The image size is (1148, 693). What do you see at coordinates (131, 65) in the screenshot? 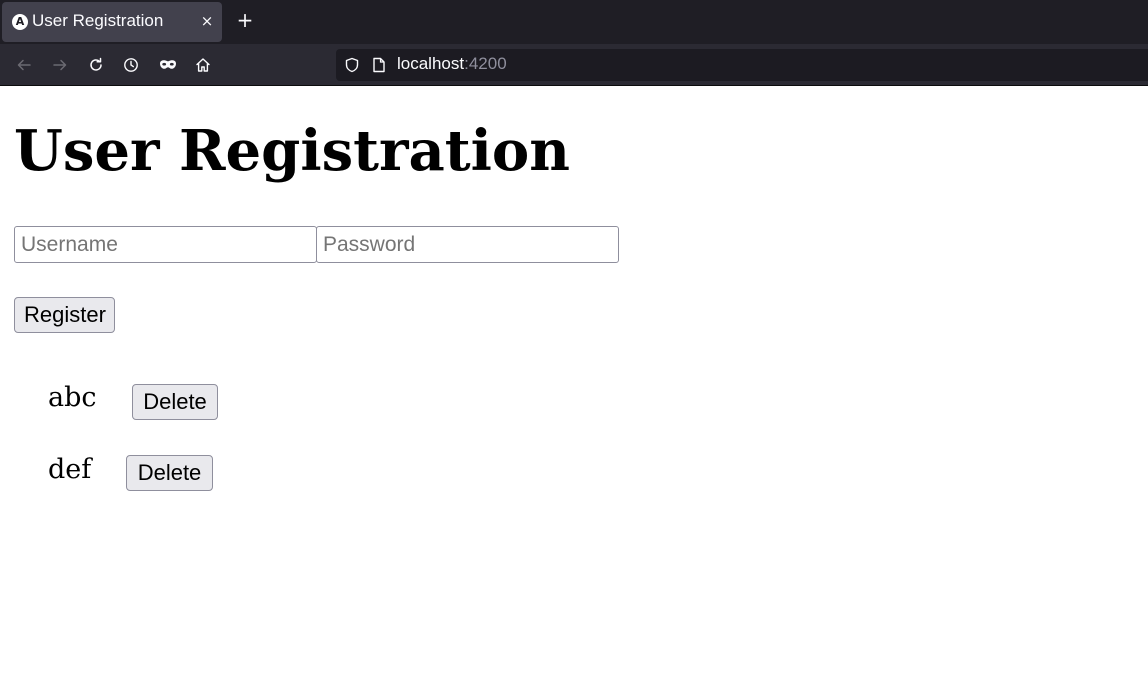
I see `history-icon` at bounding box center [131, 65].